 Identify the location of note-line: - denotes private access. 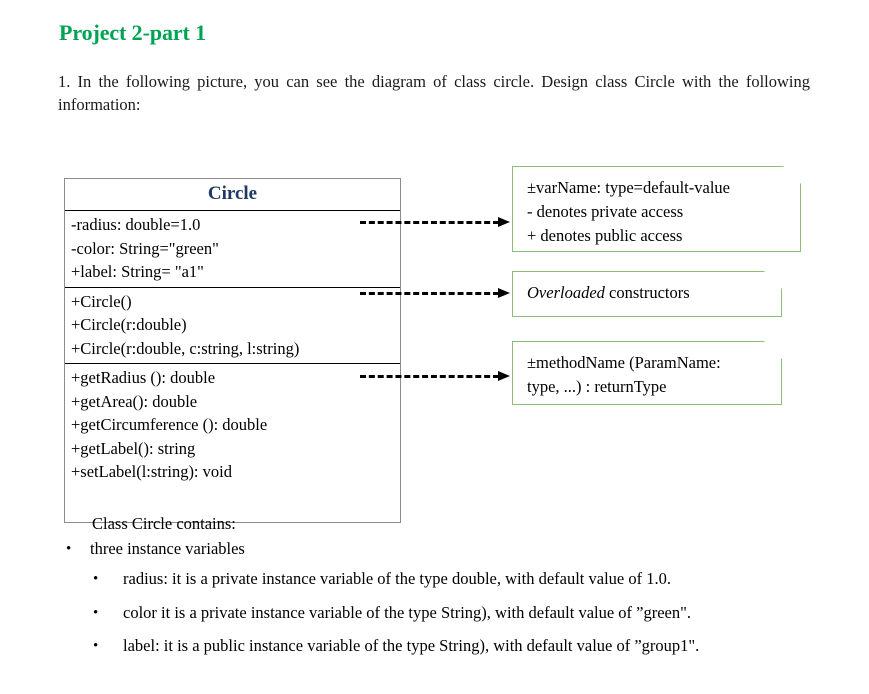
(605, 211).